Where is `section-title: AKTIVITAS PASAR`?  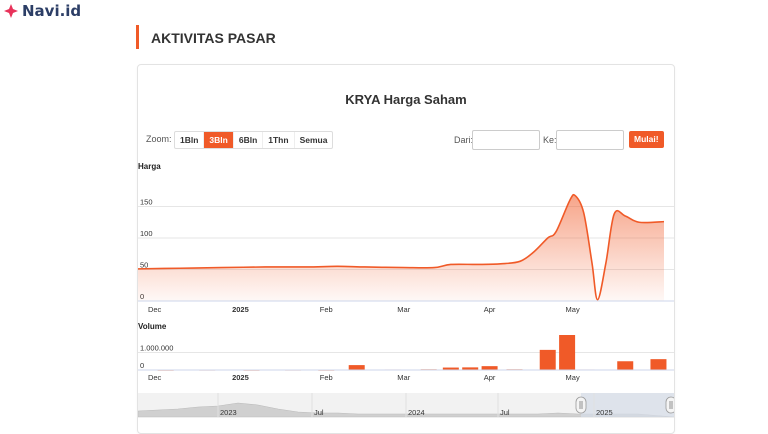
section-title: AKTIVITAS PASAR is located at coordinates (206, 37).